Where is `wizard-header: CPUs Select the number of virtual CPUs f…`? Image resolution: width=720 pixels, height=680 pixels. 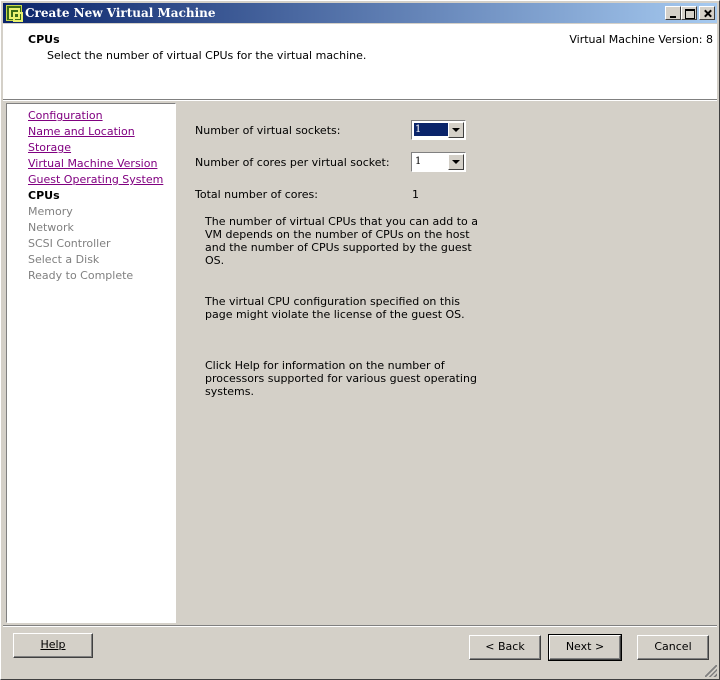
wizard-header: CPUs Select the number of virtual CPUs f… is located at coordinates (360, 61).